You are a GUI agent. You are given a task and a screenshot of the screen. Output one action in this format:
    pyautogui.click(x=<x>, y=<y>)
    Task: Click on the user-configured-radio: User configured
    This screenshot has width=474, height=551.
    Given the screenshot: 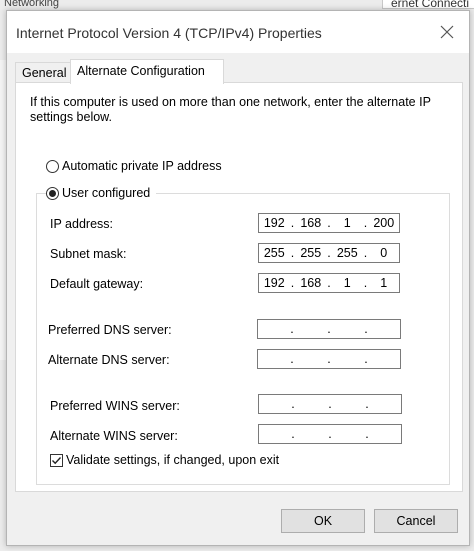 What is the action you would take?
    pyautogui.click(x=101, y=193)
    